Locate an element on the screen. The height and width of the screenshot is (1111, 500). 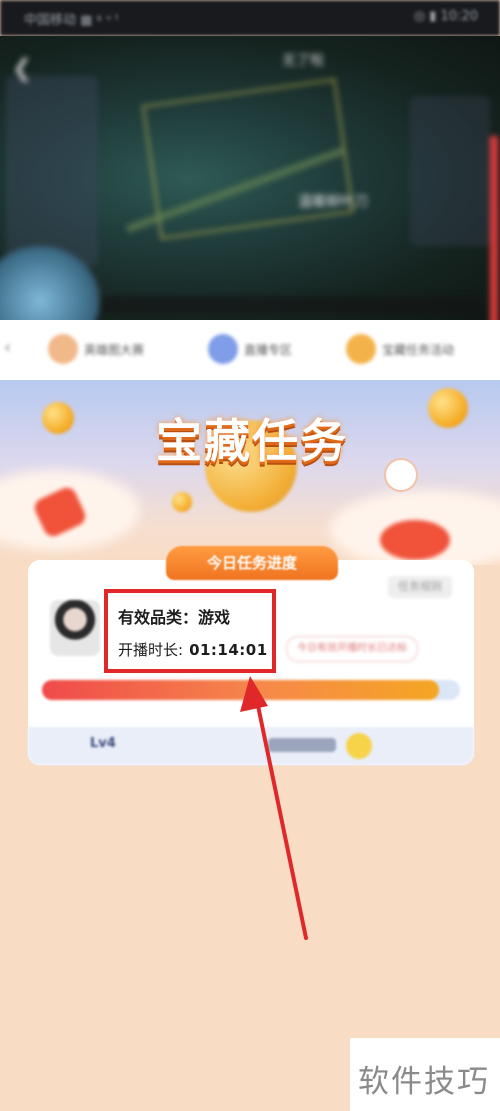
tab-live-zone: 直播专区 is located at coordinates (250, 349).